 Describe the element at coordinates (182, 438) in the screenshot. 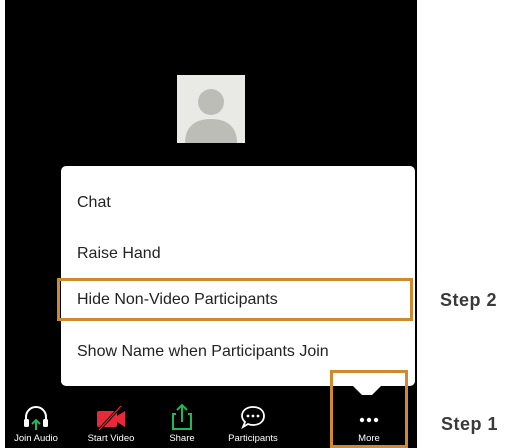

I see `share-label: Share` at that location.